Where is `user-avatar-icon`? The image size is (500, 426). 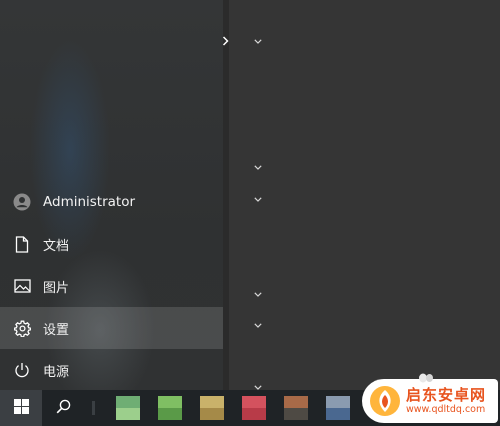
user-avatar-icon is located at coordinates (22, 202).